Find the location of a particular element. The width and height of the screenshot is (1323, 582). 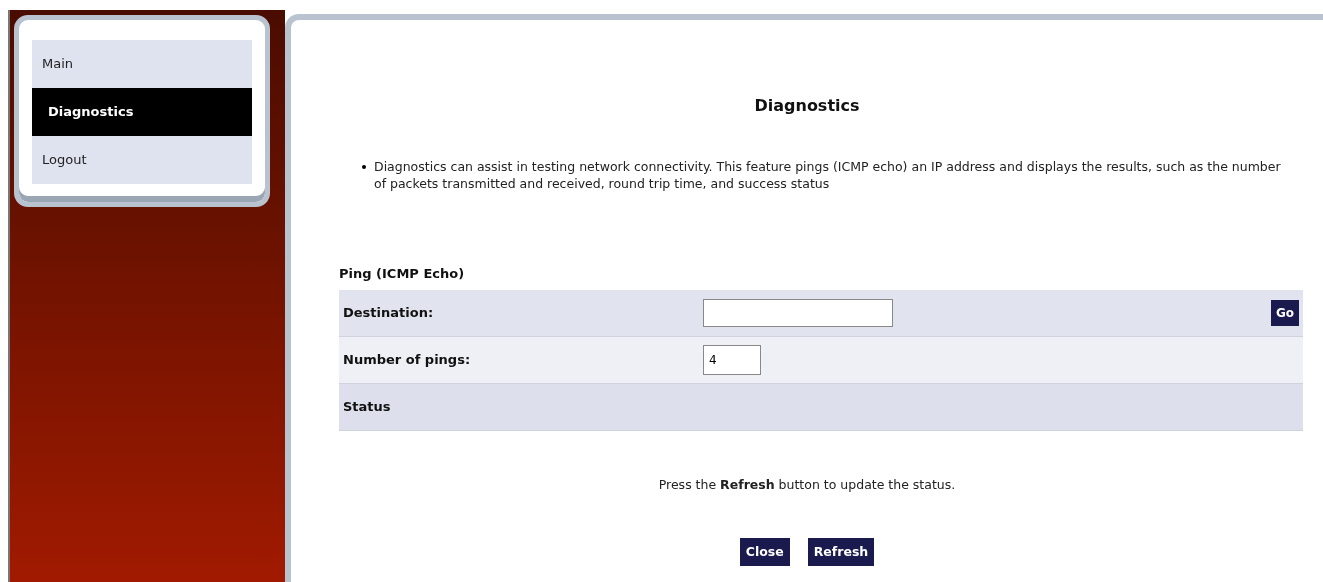

destination-field is located at coordinates (798, 312).